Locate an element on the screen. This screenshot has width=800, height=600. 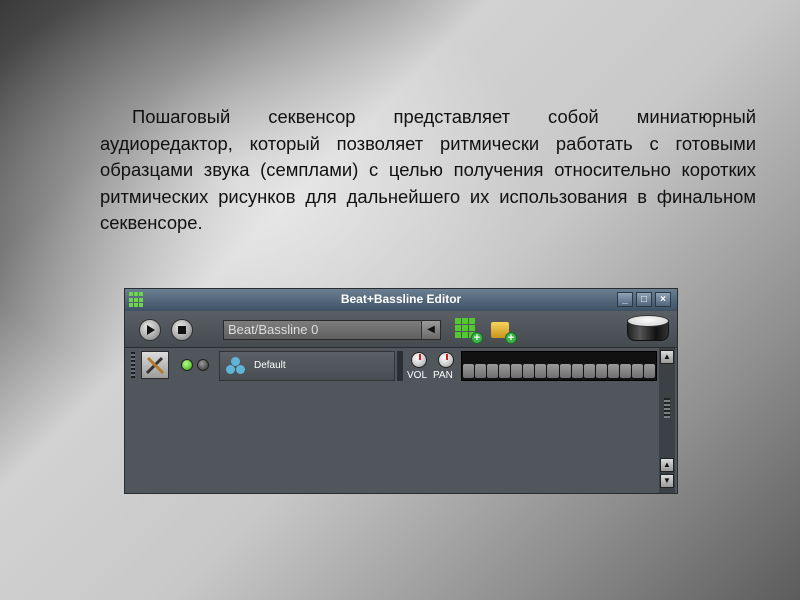
track-name-button: Default is located at coordinates (307, 366).